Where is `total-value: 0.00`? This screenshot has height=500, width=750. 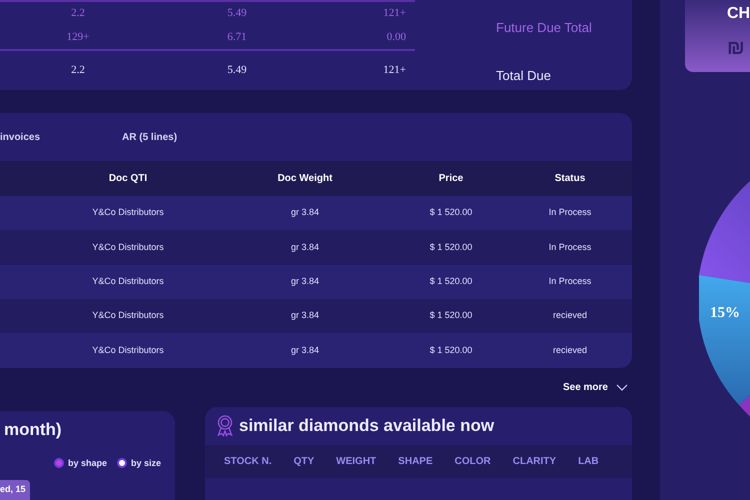 total-value: 0.00 is located at coordinates (396, 37).